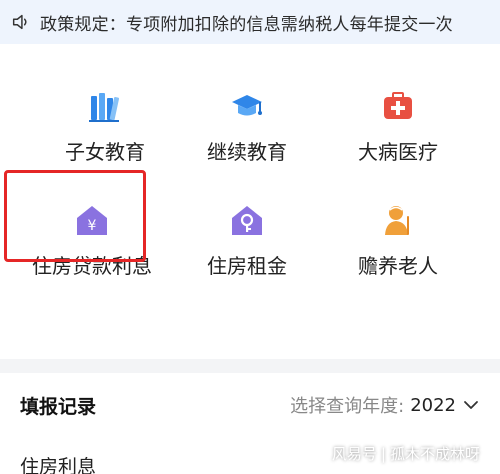 Image resolution: width=500 pixels, height=474 pixels. What do you see at coordinates (250, 366) in the screenshot?
I see `section-divider` at bounding box center [250, 366].